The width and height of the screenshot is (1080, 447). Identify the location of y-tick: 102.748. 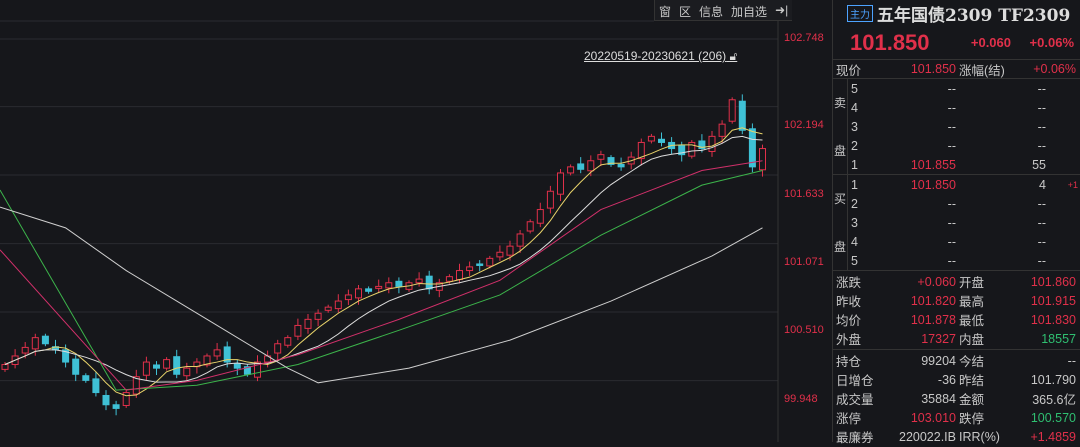
(804, 38).